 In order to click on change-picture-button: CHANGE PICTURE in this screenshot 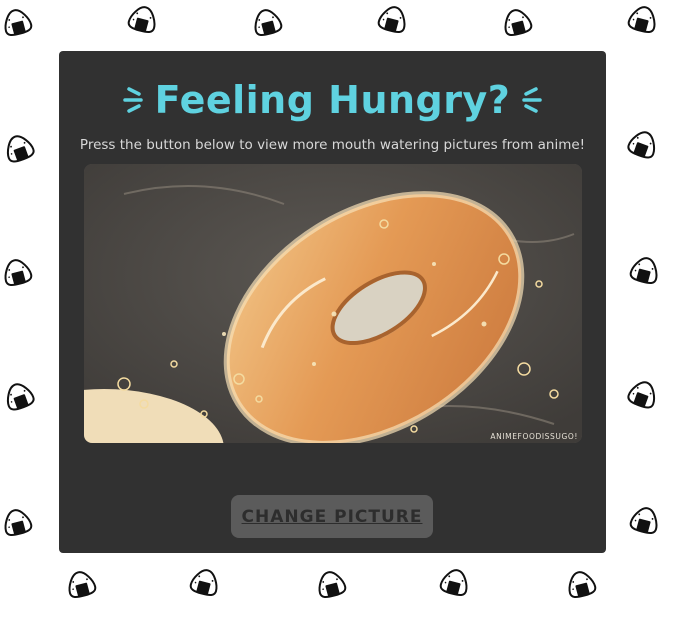, I will do `click(332, 516)`.